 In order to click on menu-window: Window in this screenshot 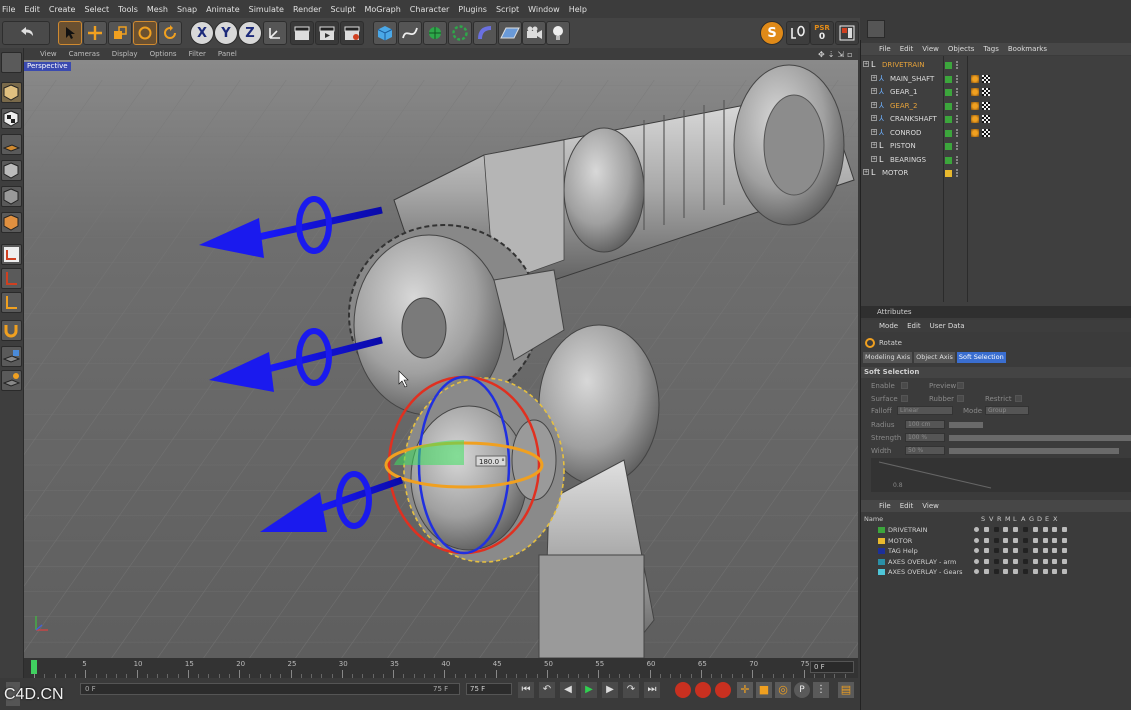, I will do `click(544, 9)`.